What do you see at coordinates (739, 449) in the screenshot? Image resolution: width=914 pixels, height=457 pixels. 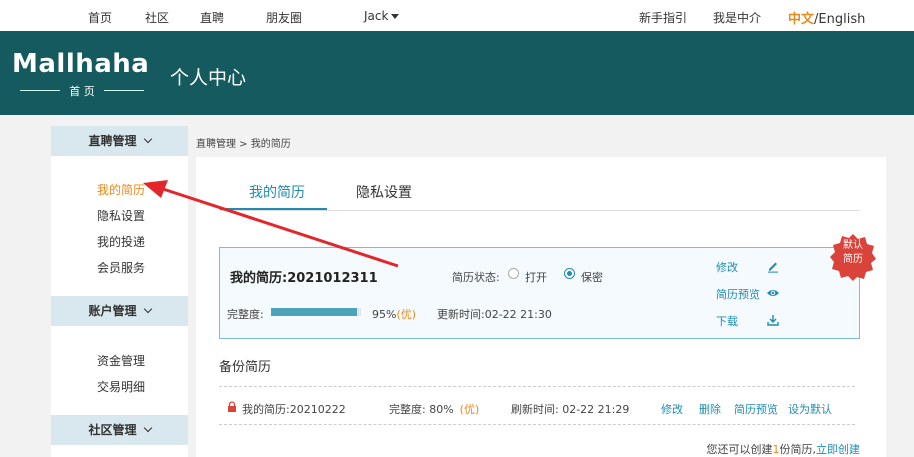 I see `create-note-prefix: 您还可以创建` at bounding box center [739, 449].